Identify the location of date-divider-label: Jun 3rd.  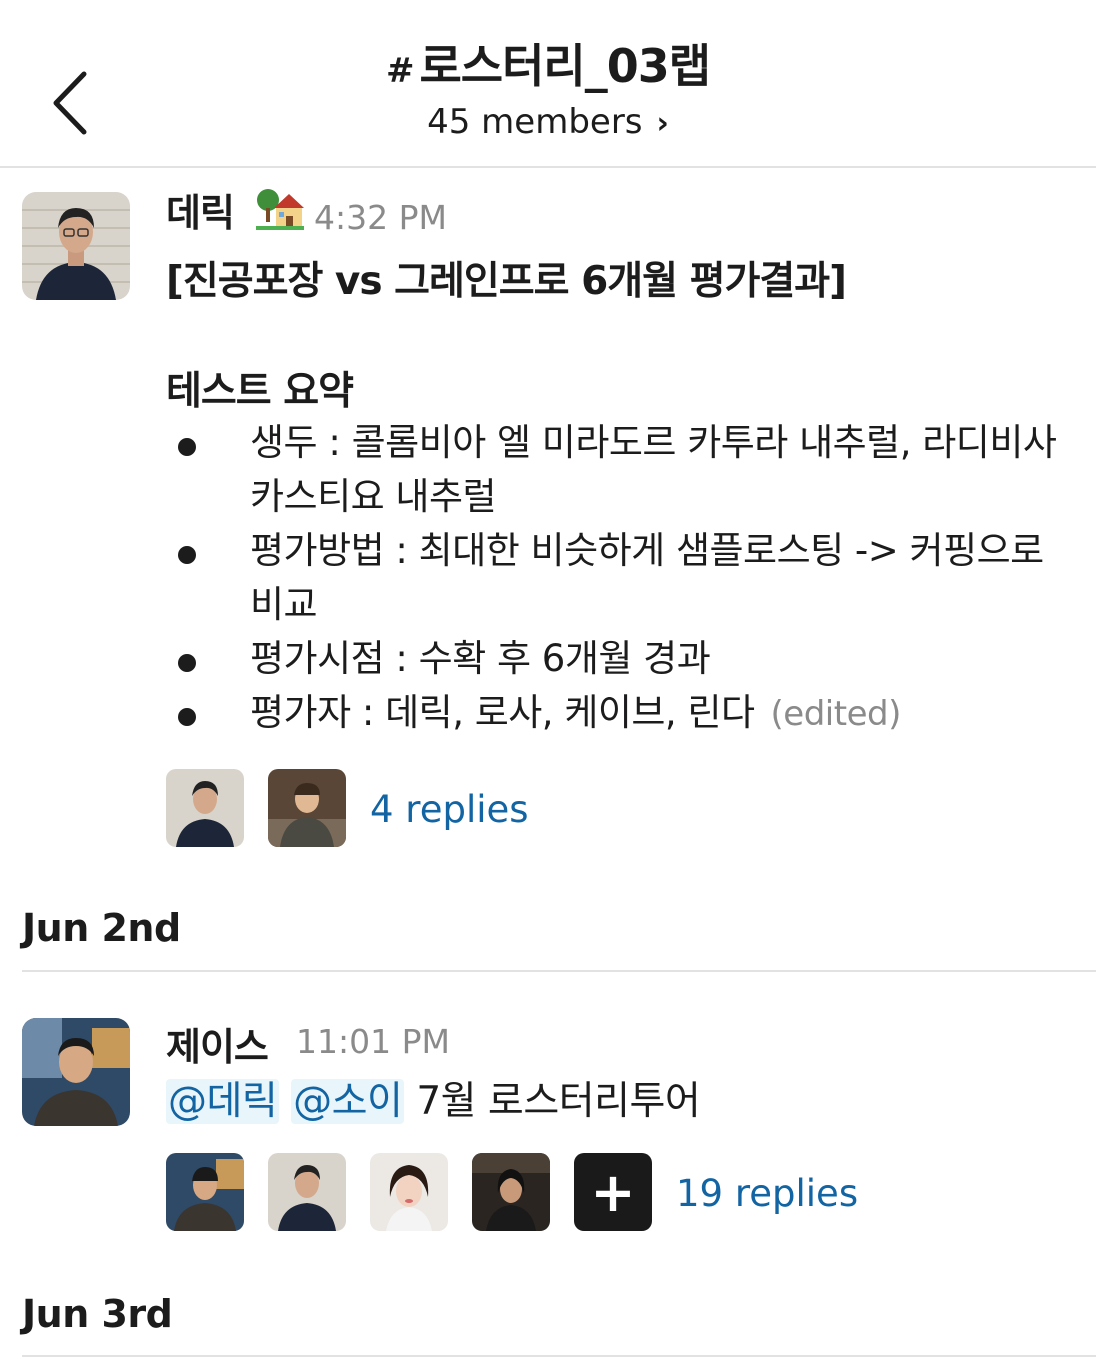
(97, 1314).